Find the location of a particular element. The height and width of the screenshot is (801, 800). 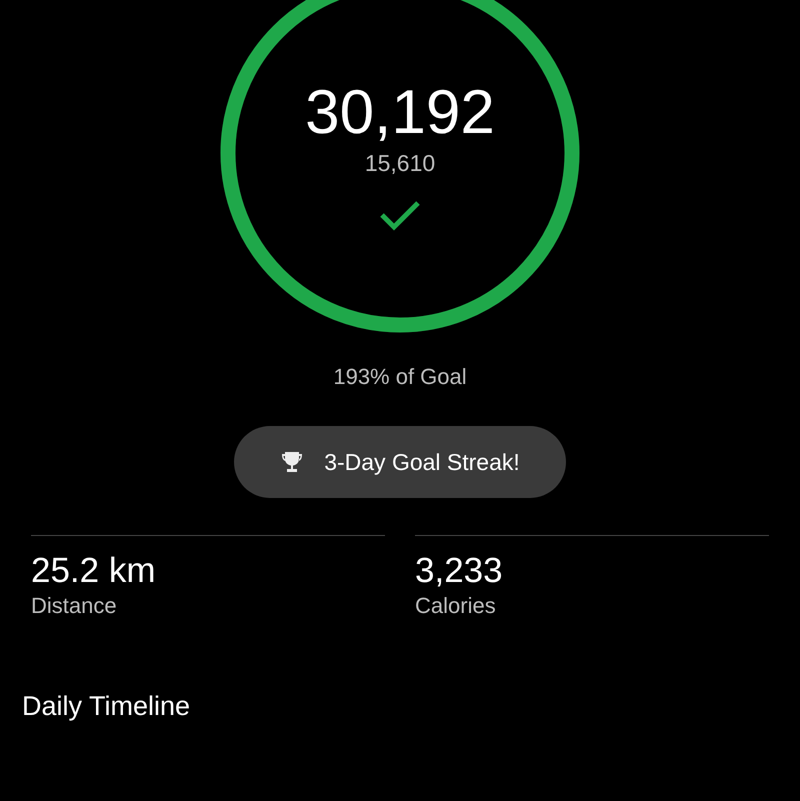

stat-value: 3,233 is located at coordinates (459, 571).